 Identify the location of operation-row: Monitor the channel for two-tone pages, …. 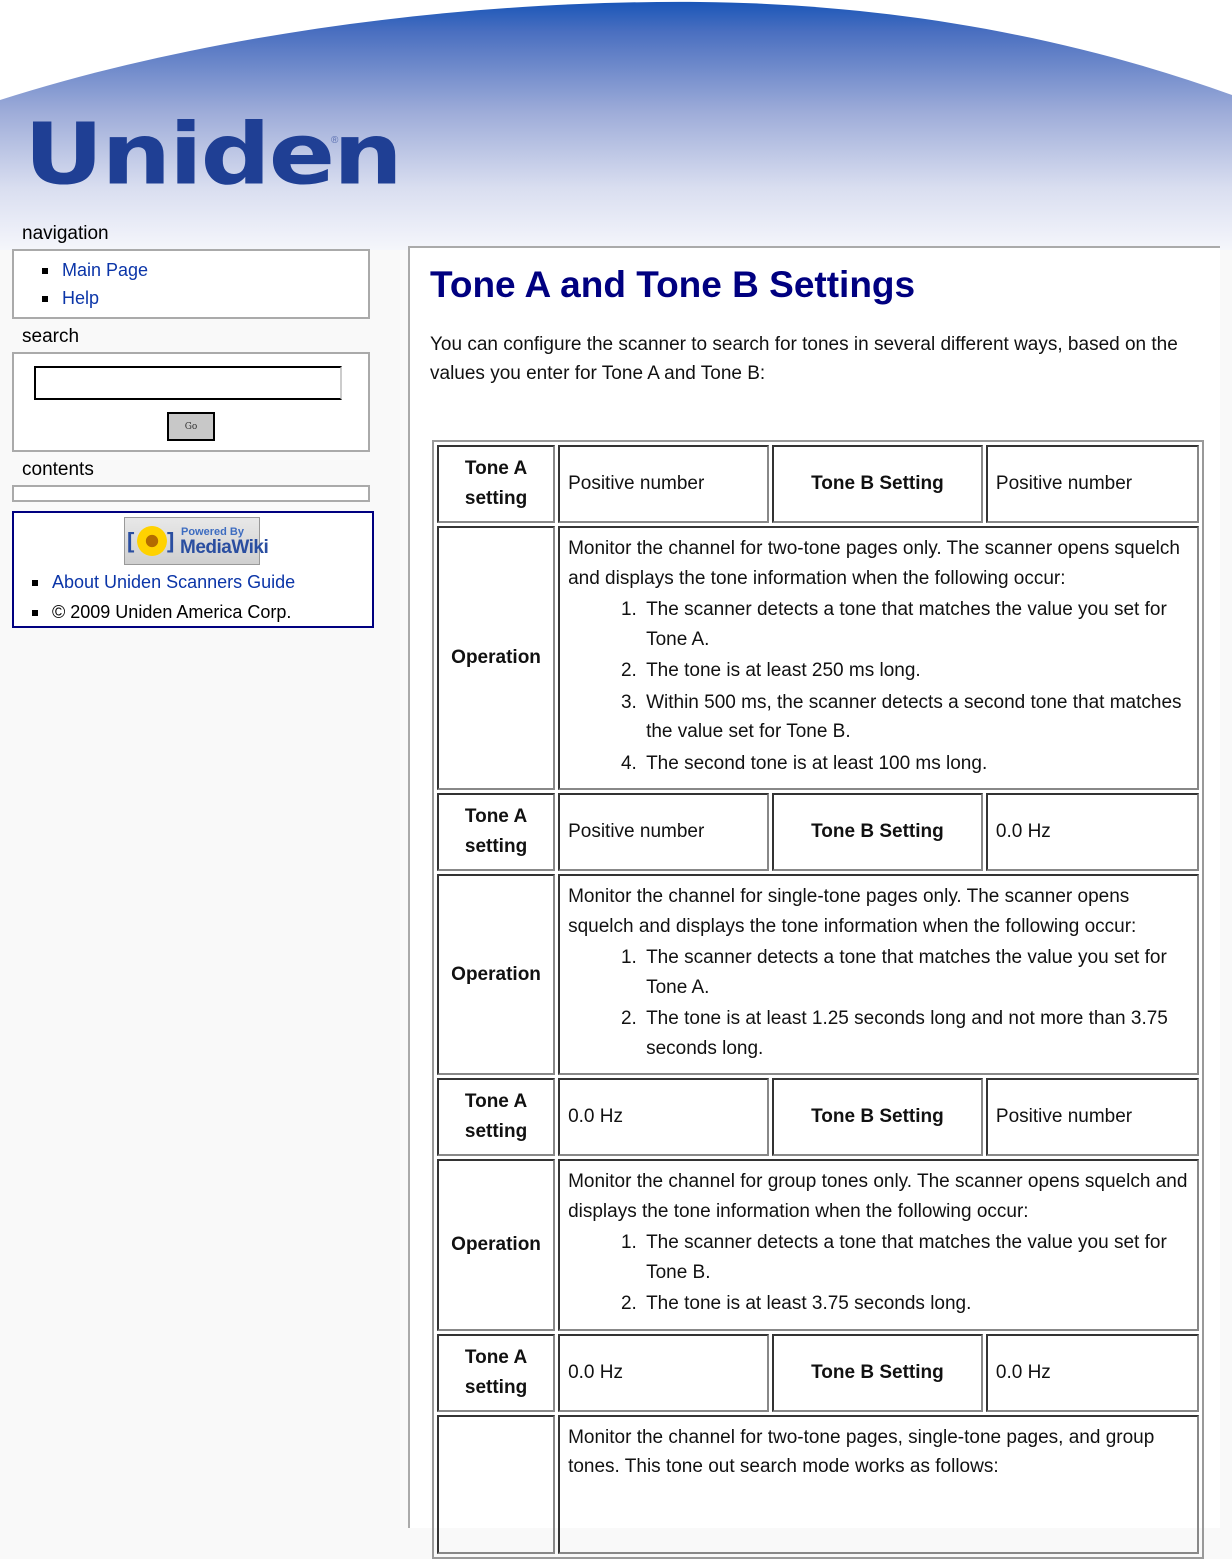
(818, 1484).